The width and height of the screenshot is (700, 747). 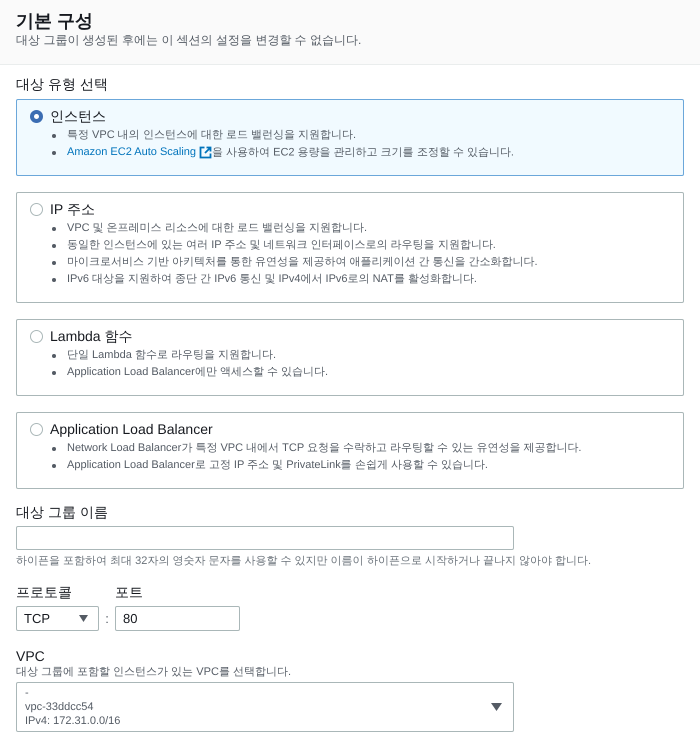 What do you see at coordinates (62, 512) in the screenshot?
I see `field-label: 대상 그룹 이름` at bounding box center [62, 512].